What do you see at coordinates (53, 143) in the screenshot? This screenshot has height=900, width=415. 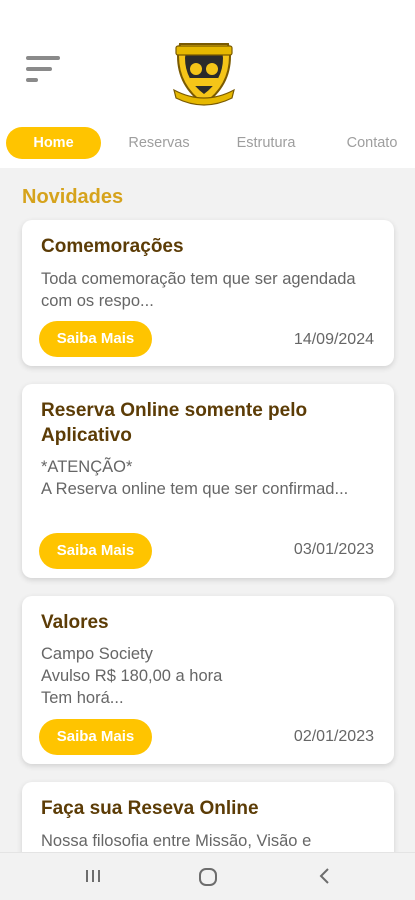 I see `tab-home: Home` at bounding box center [53, 143].